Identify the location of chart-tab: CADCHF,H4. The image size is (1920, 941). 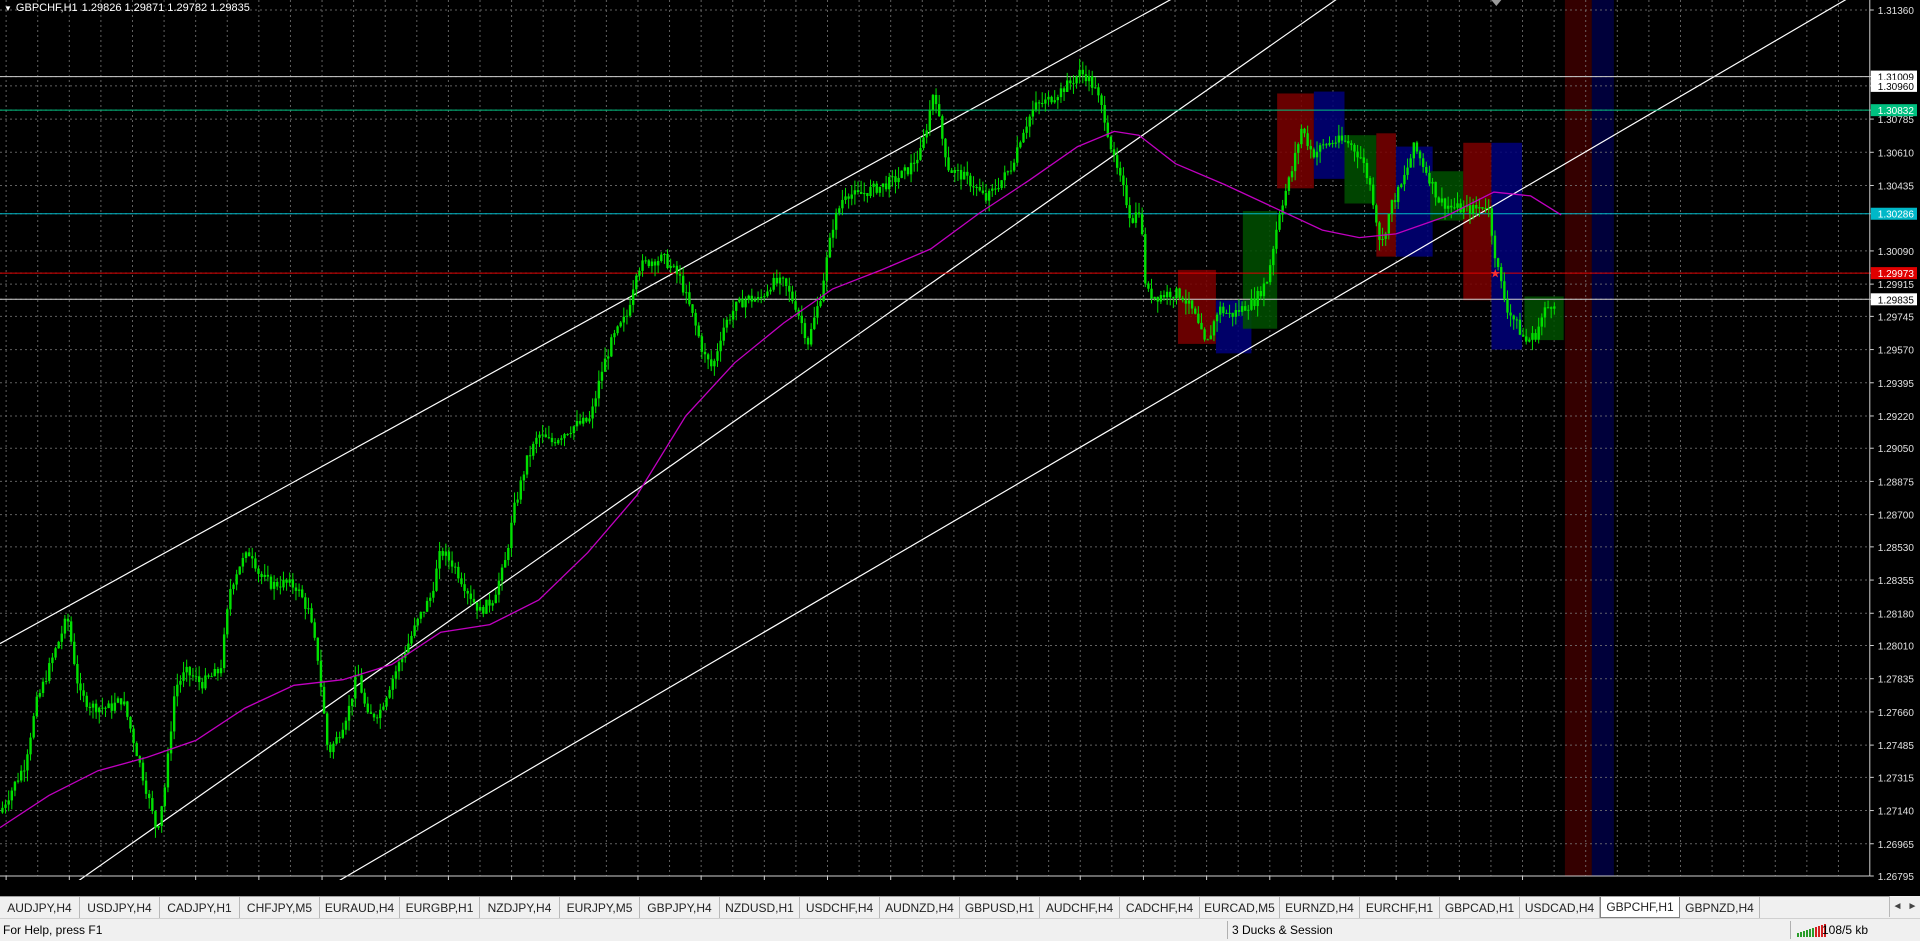
(1160, 907).